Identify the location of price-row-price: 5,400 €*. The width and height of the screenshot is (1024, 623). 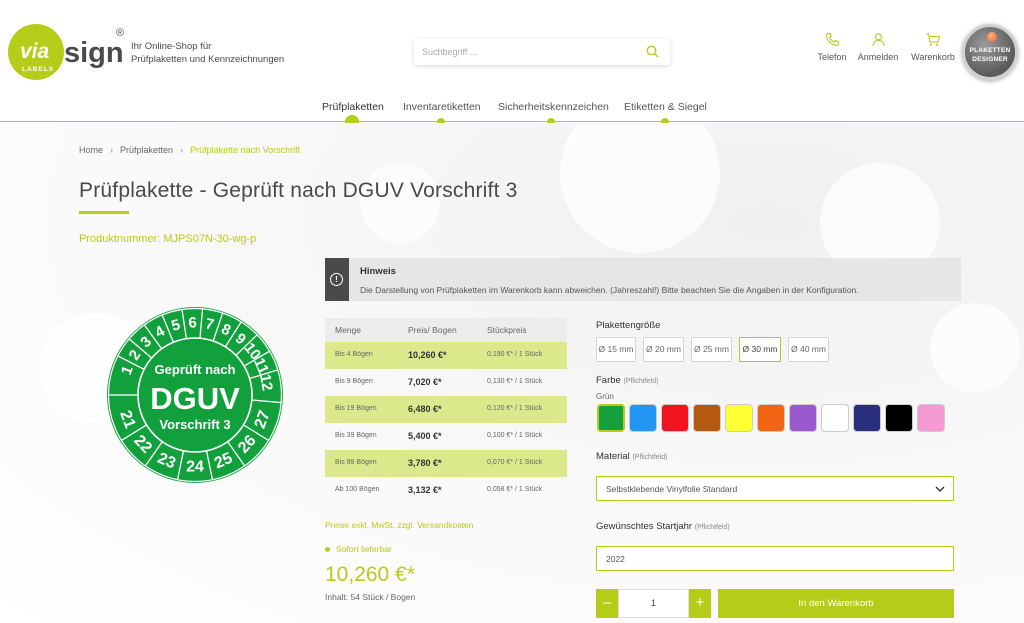
(425, 436).